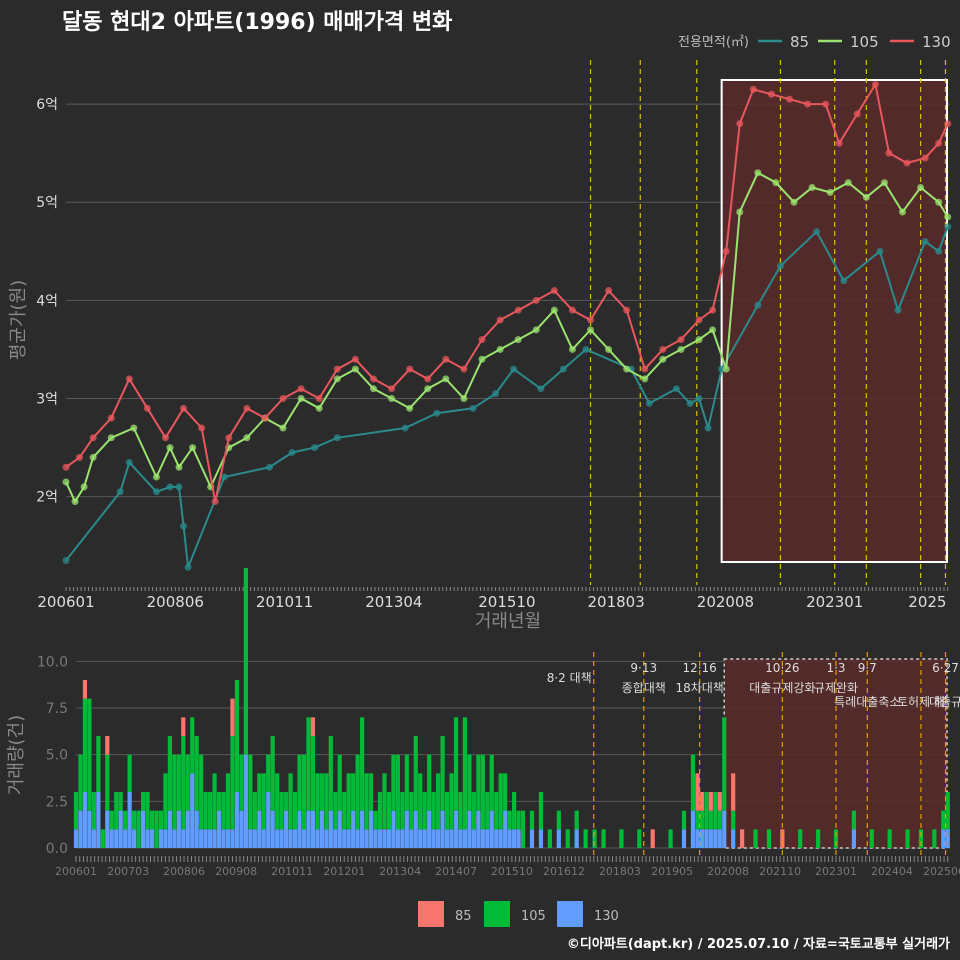  I want to click on price-x-tick: 202301, so click(834, 602).